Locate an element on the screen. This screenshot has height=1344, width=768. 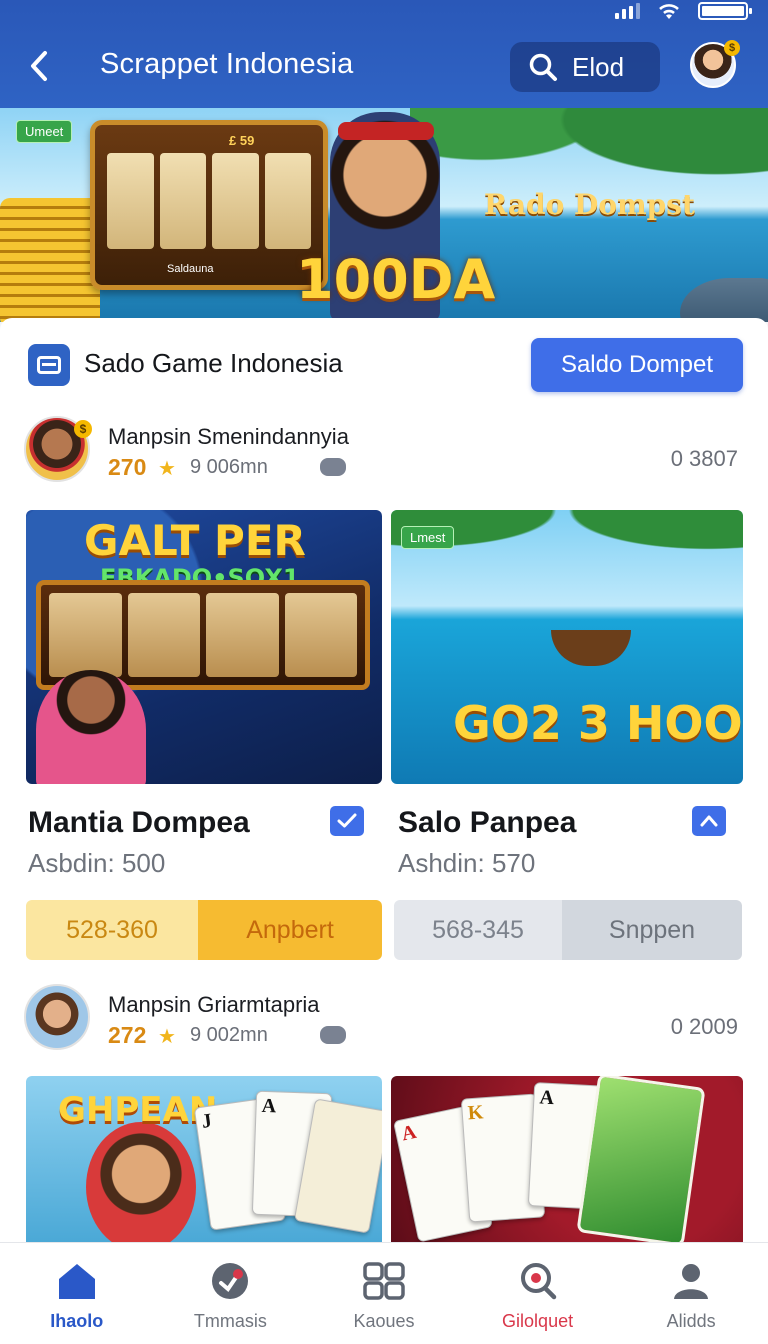
nav-item-profile: Alidds is located at coordinates (691, 1293).